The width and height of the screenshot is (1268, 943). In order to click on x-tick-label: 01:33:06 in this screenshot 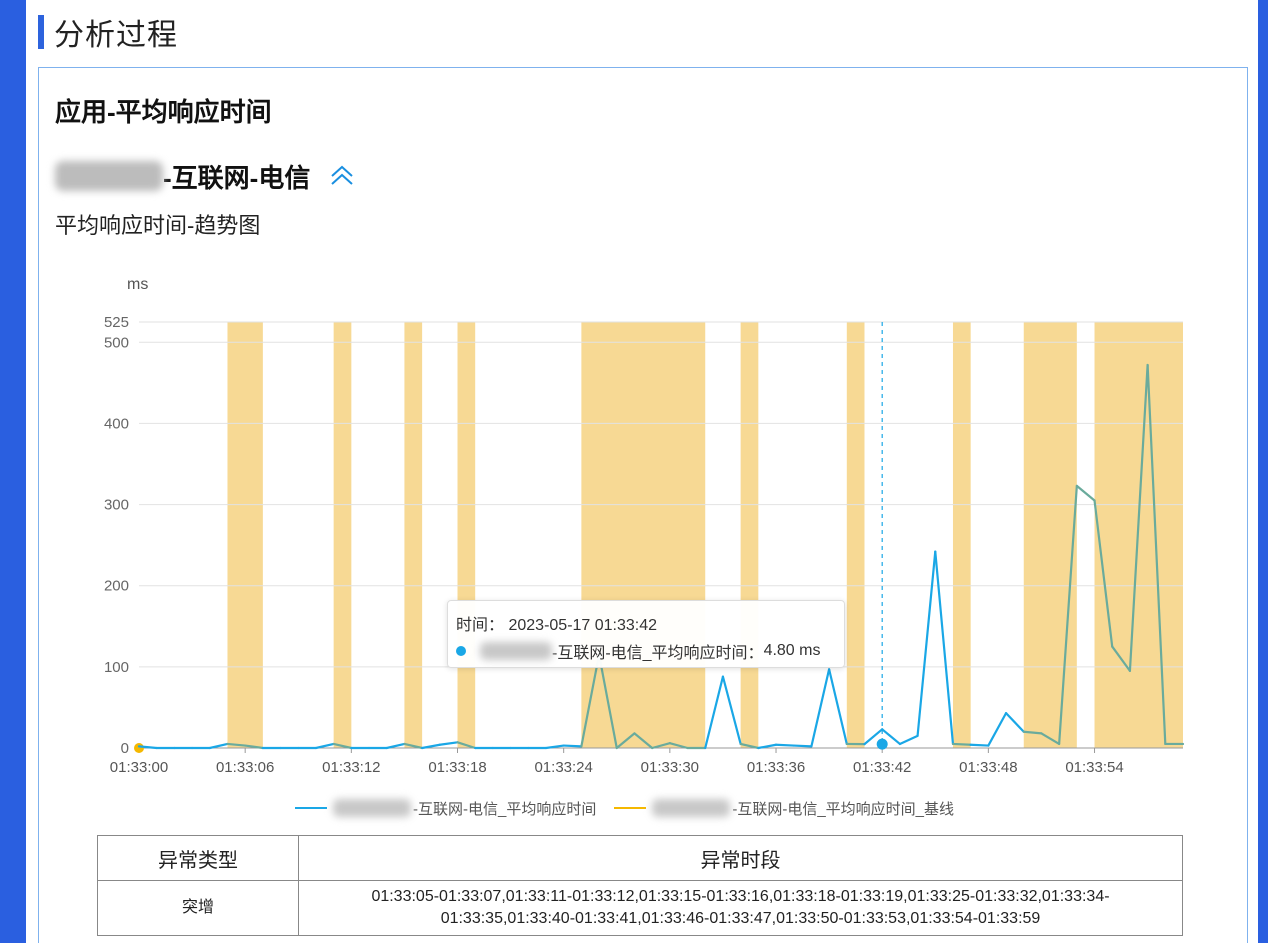, I will do `click(245, 767)`.